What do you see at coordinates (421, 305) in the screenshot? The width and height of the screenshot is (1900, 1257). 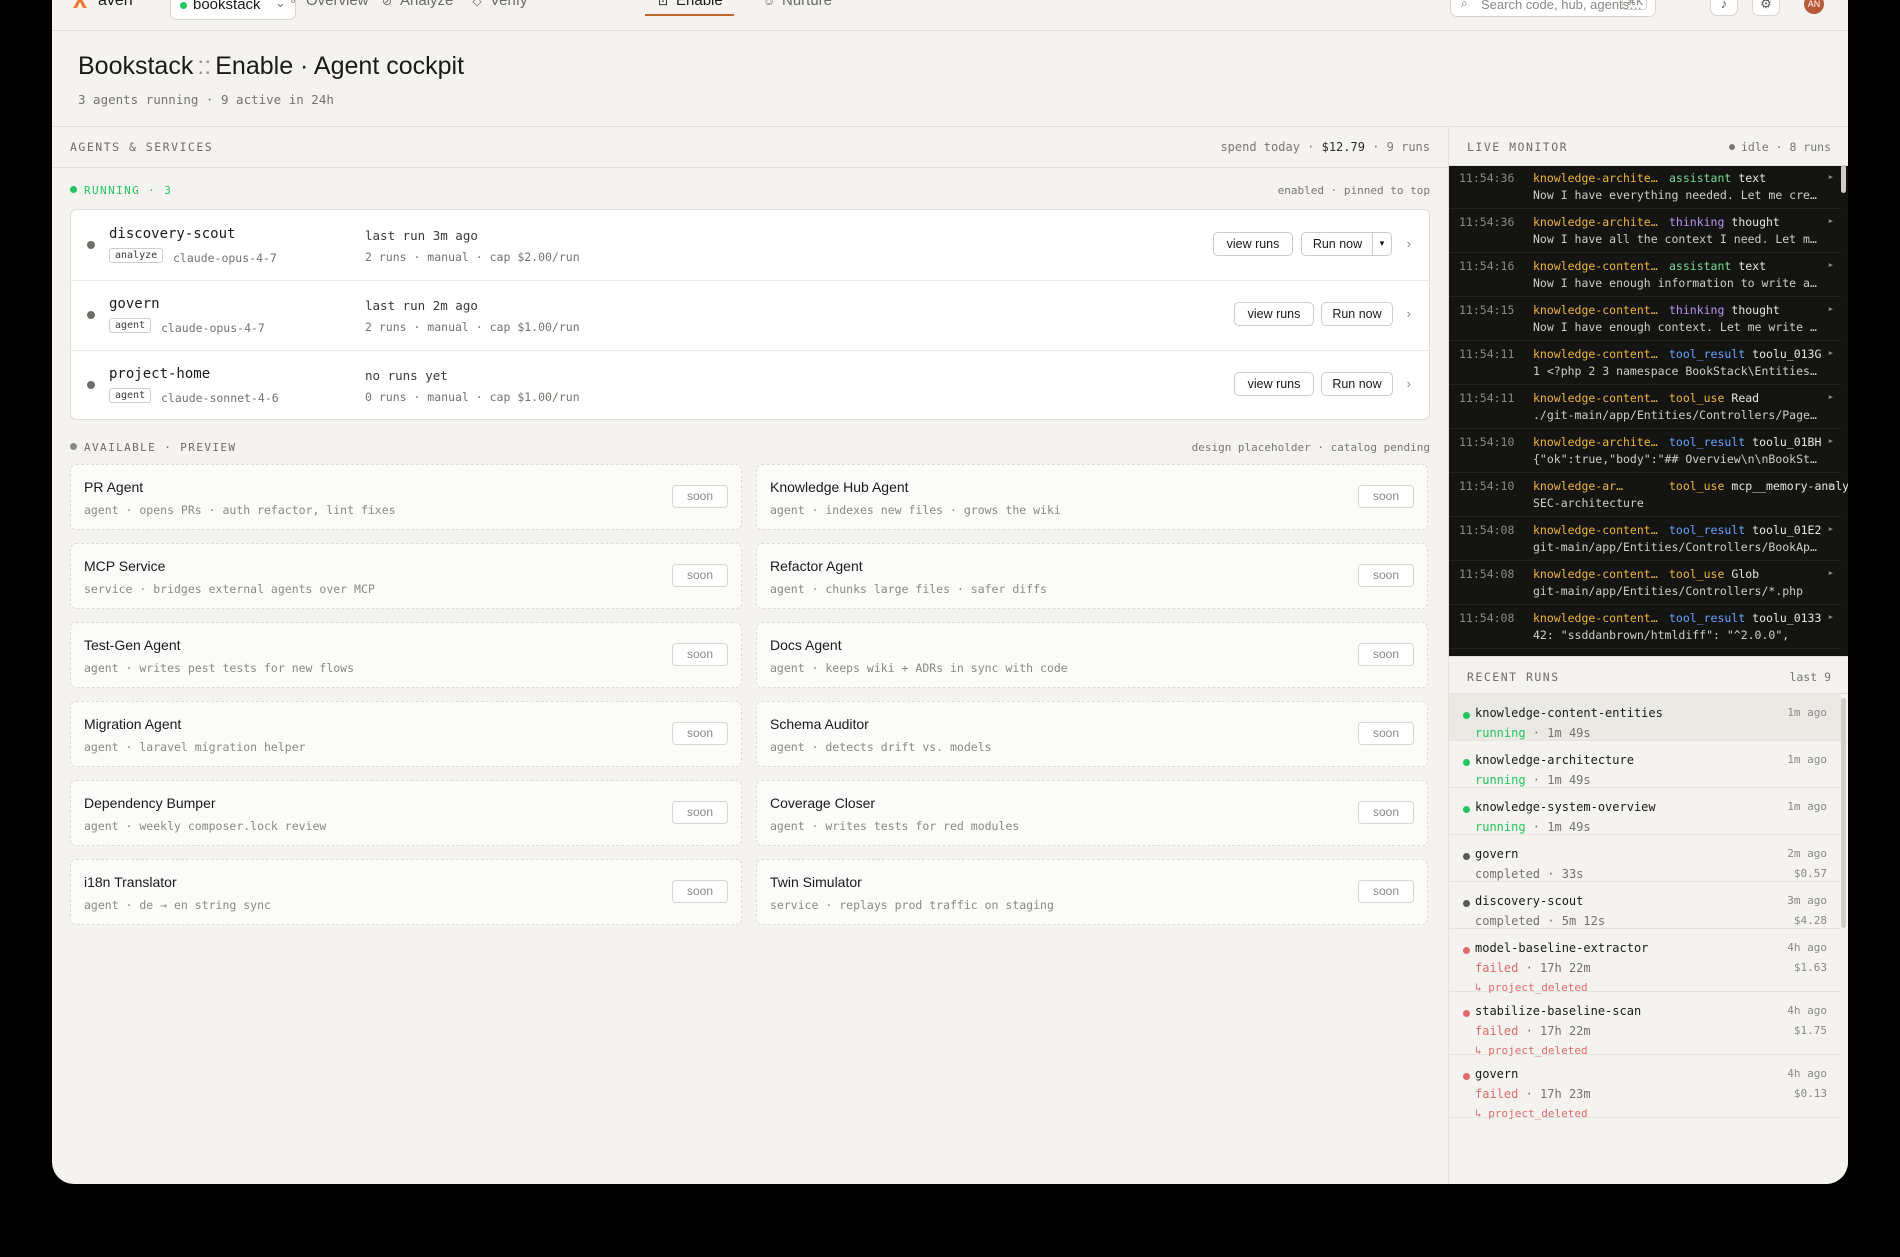 I see `agent-last-run: last run 2m ago` at bounding box center [421, 305].